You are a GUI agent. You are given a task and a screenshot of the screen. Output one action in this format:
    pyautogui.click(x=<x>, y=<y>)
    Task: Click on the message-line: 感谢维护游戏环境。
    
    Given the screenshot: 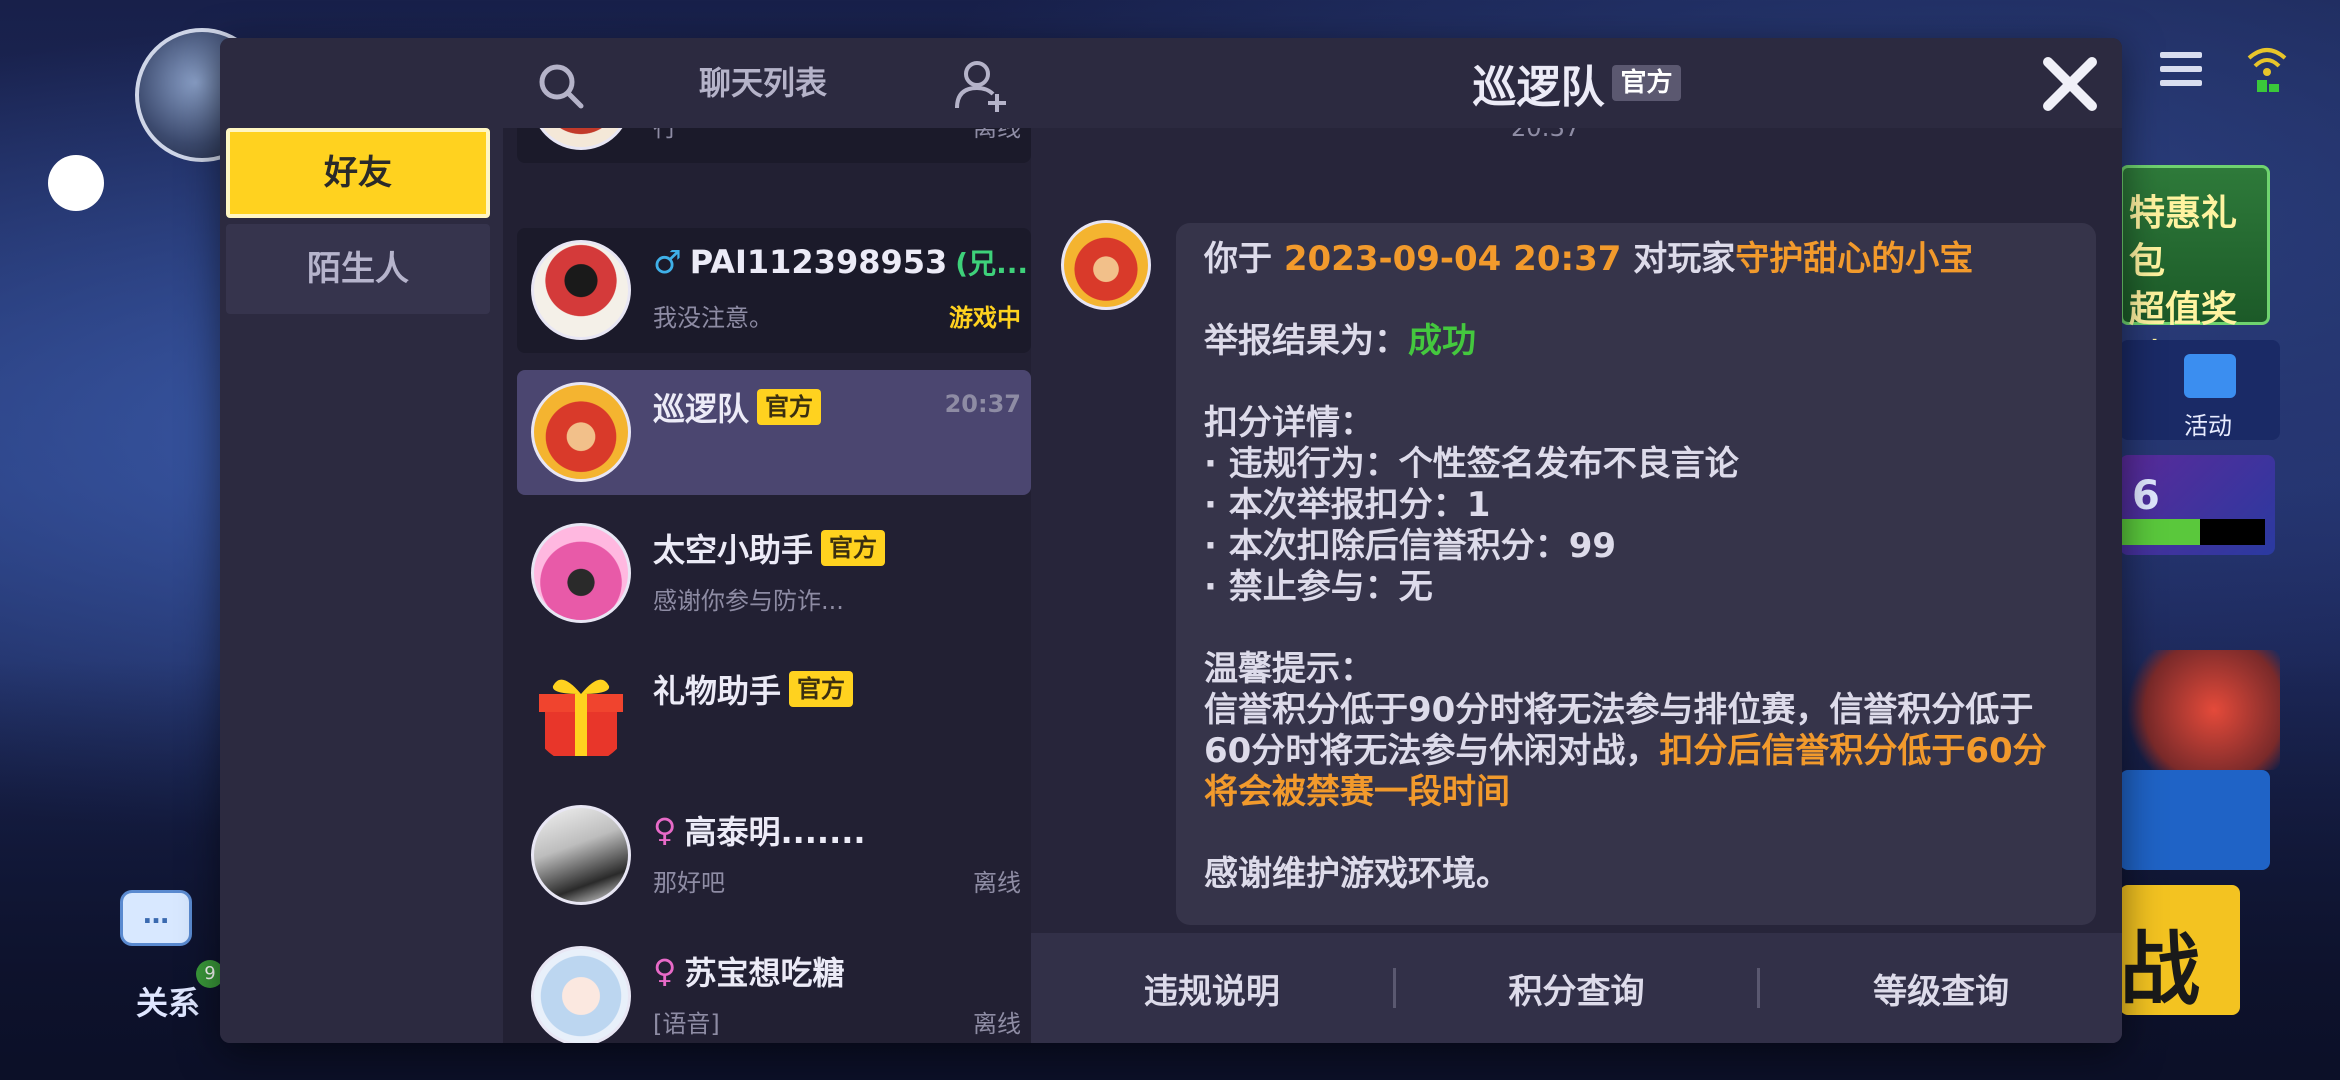 What is the action you would take?
    pyautogui.click(x=1357, y=874)
    